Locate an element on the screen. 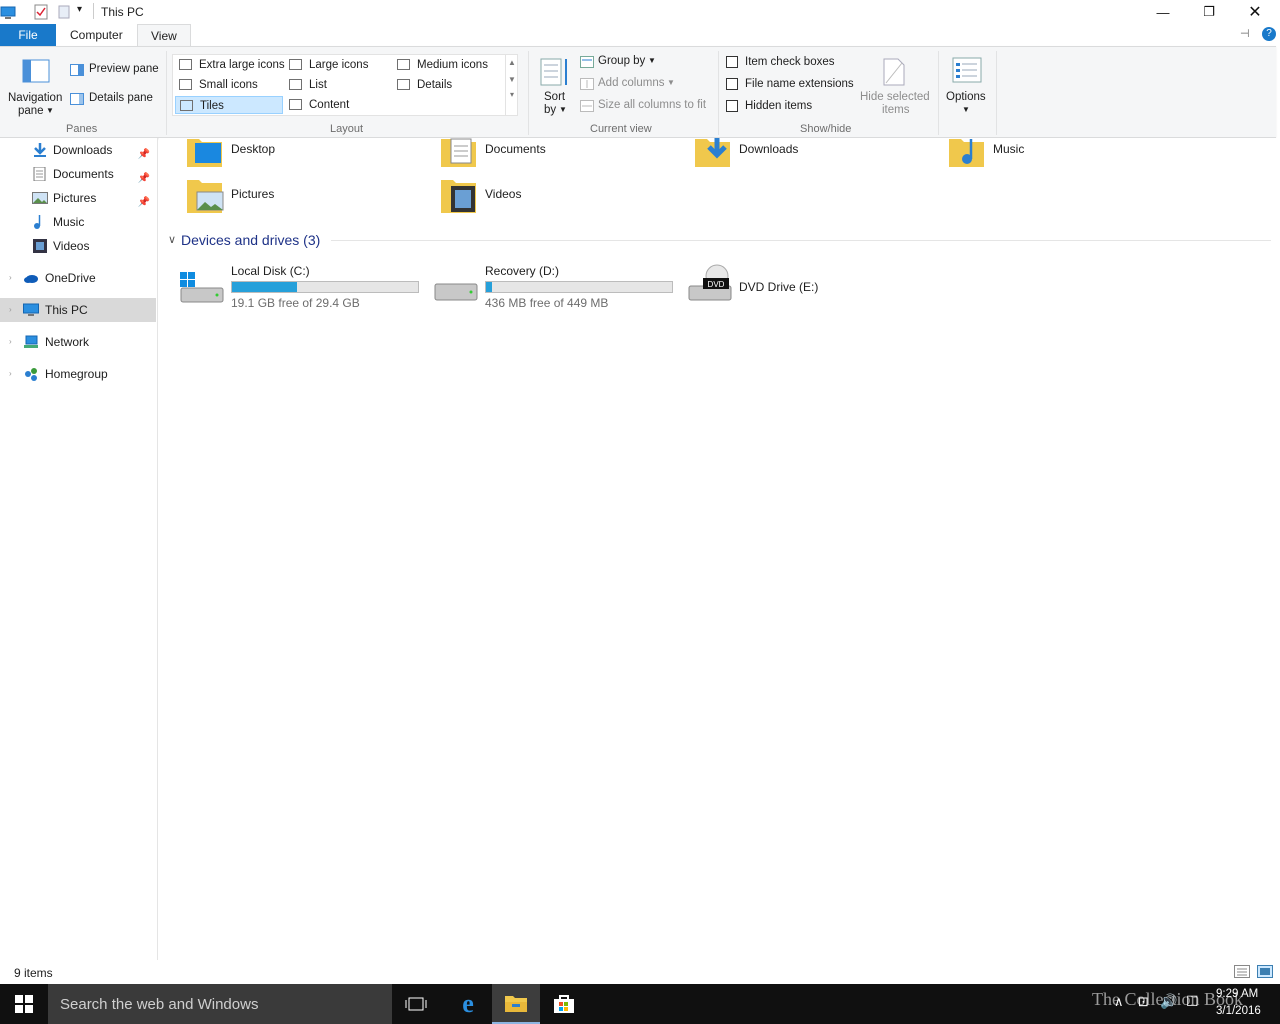 The image size is (1280, 1024). drive-recovery-d: Recovery (D:) 436 MB free of 449 MB is located at coordinates (554, 290).